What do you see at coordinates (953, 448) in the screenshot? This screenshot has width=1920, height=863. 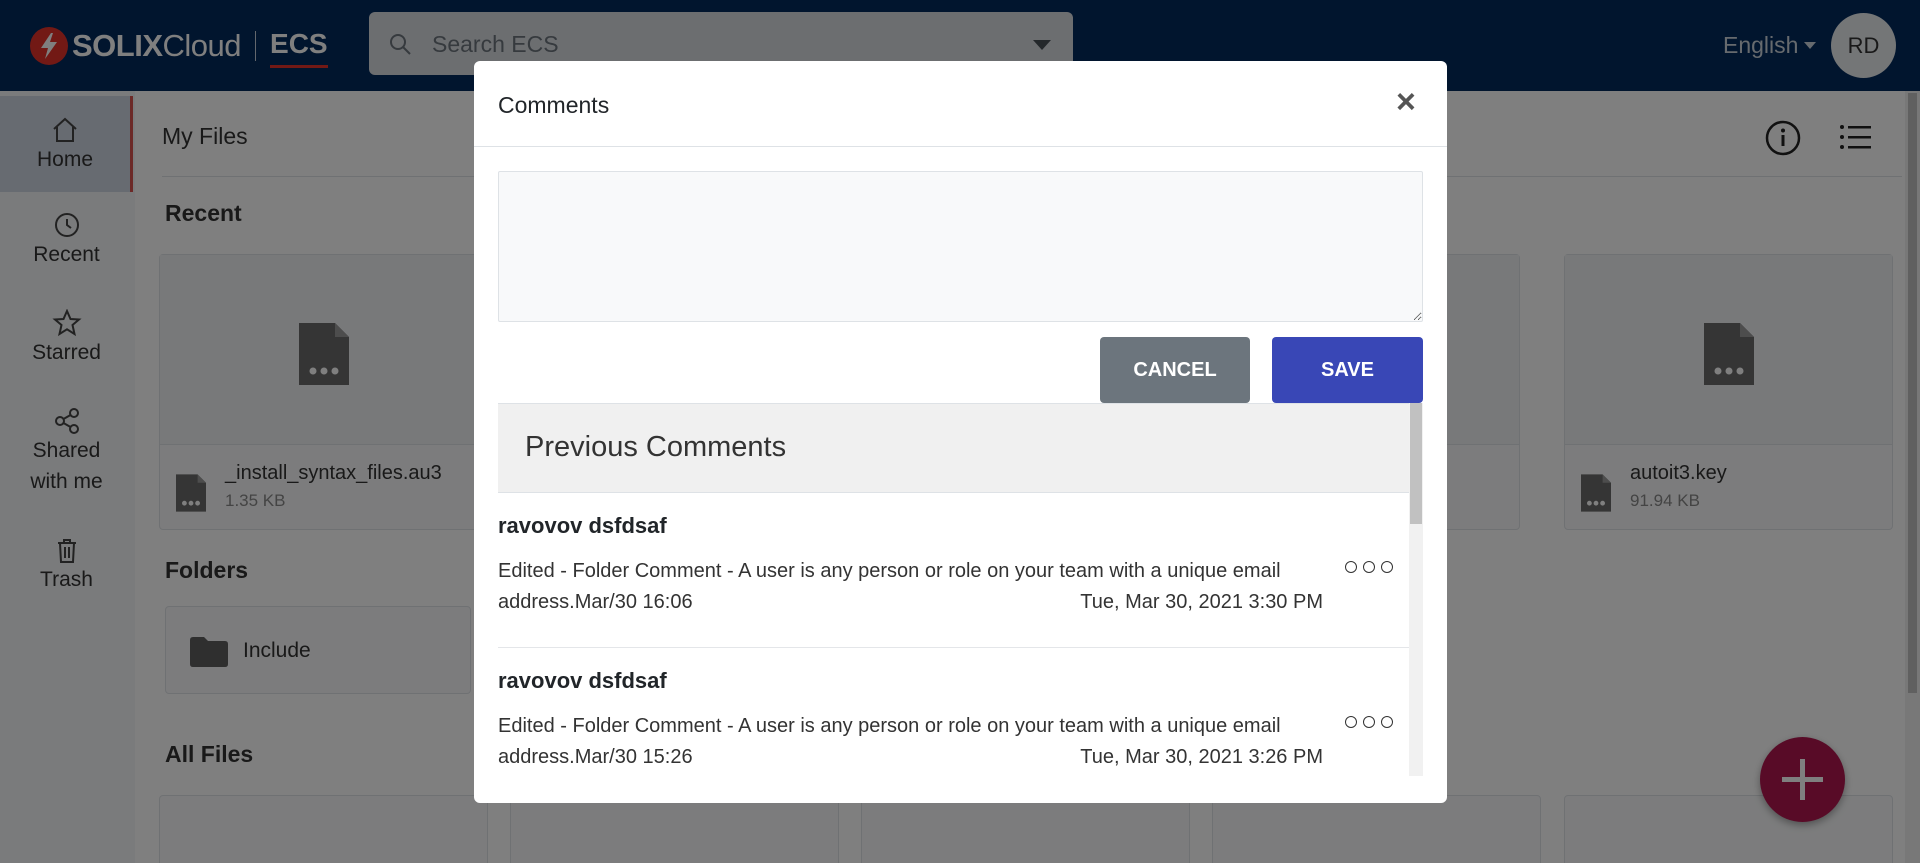 I see `previous-comments-header: Previous Comments` at bounding box center [953, 448].